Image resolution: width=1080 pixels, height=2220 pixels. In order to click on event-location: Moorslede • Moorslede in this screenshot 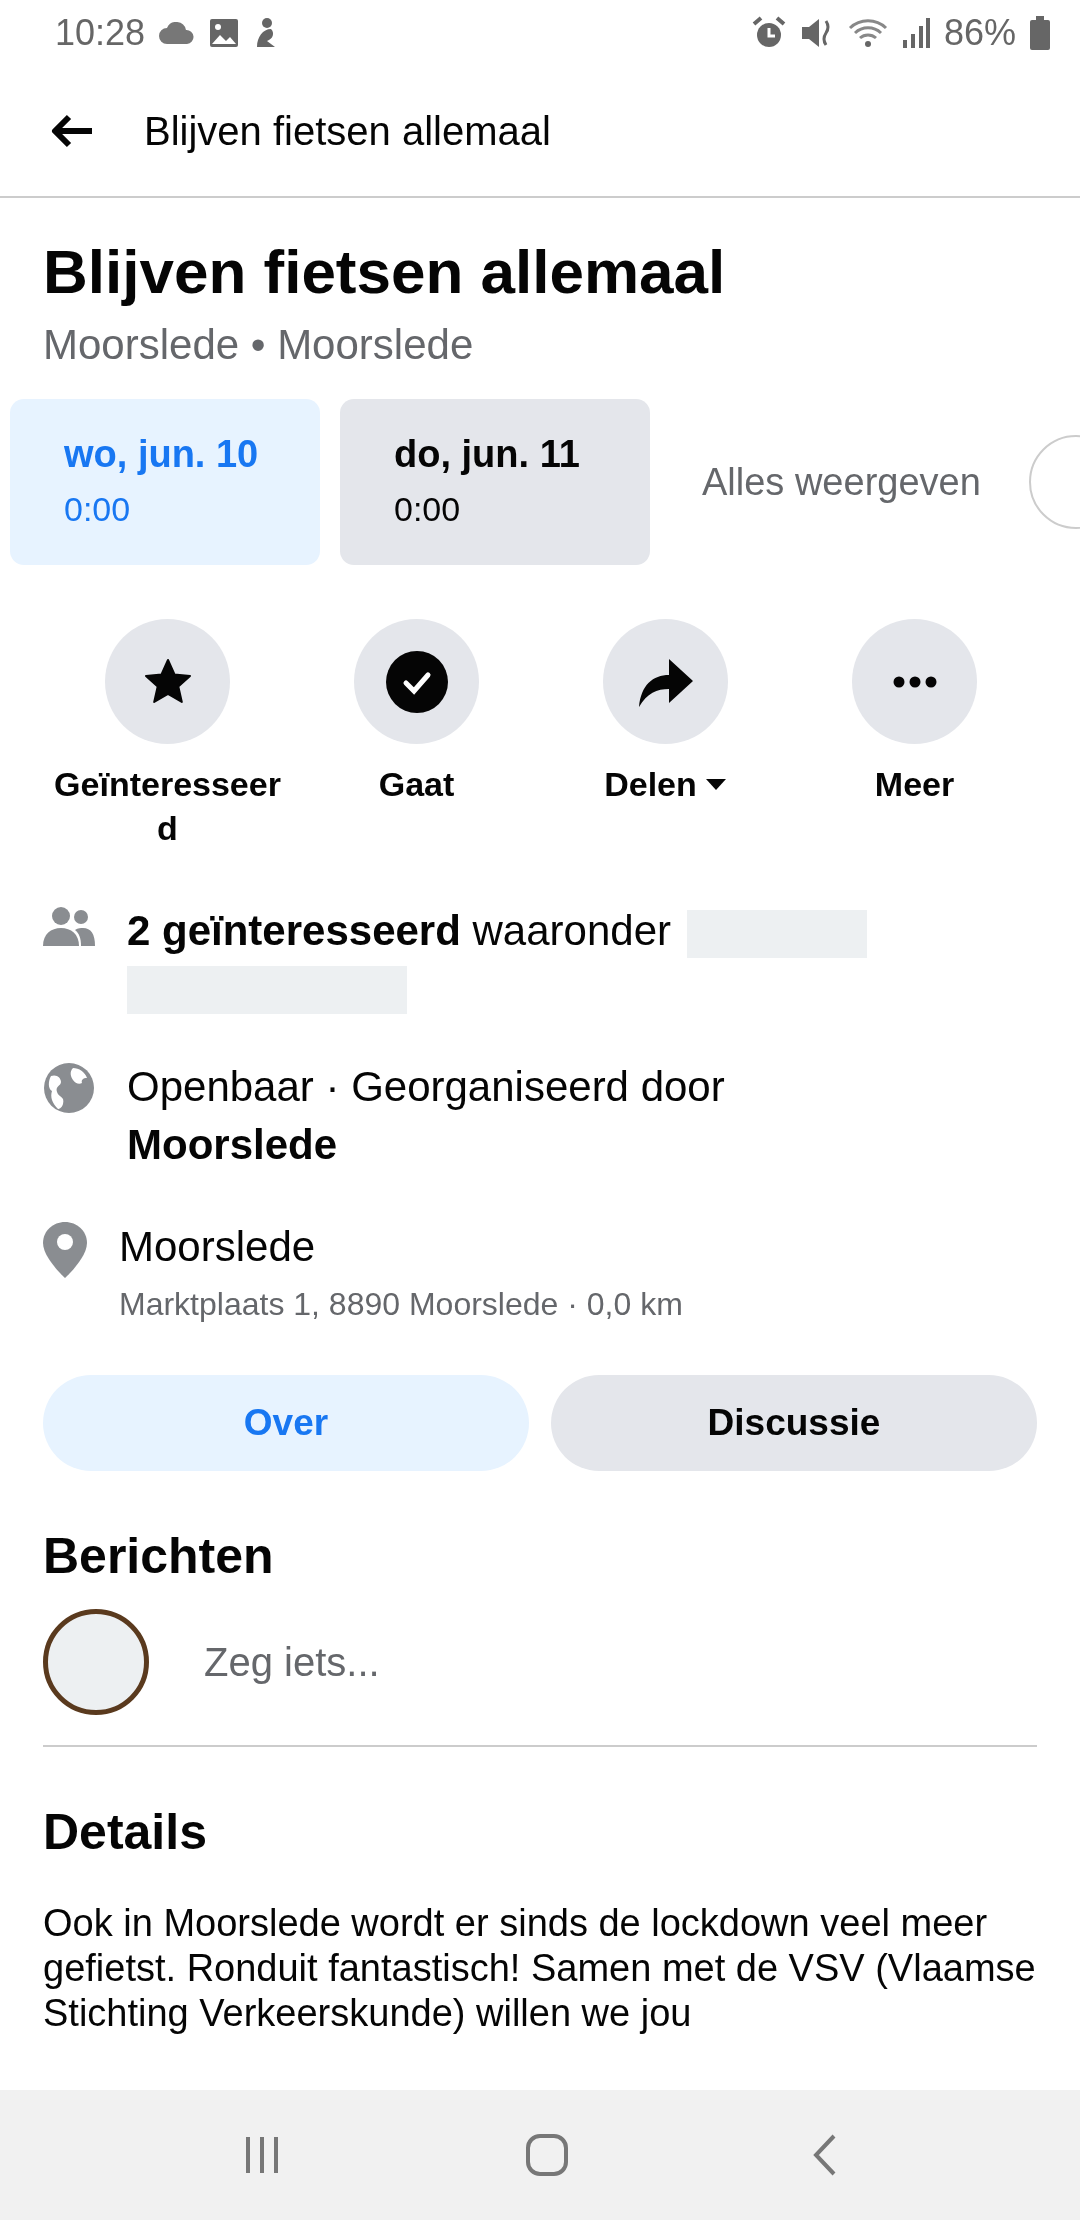, I will do `click(259, 345)`.